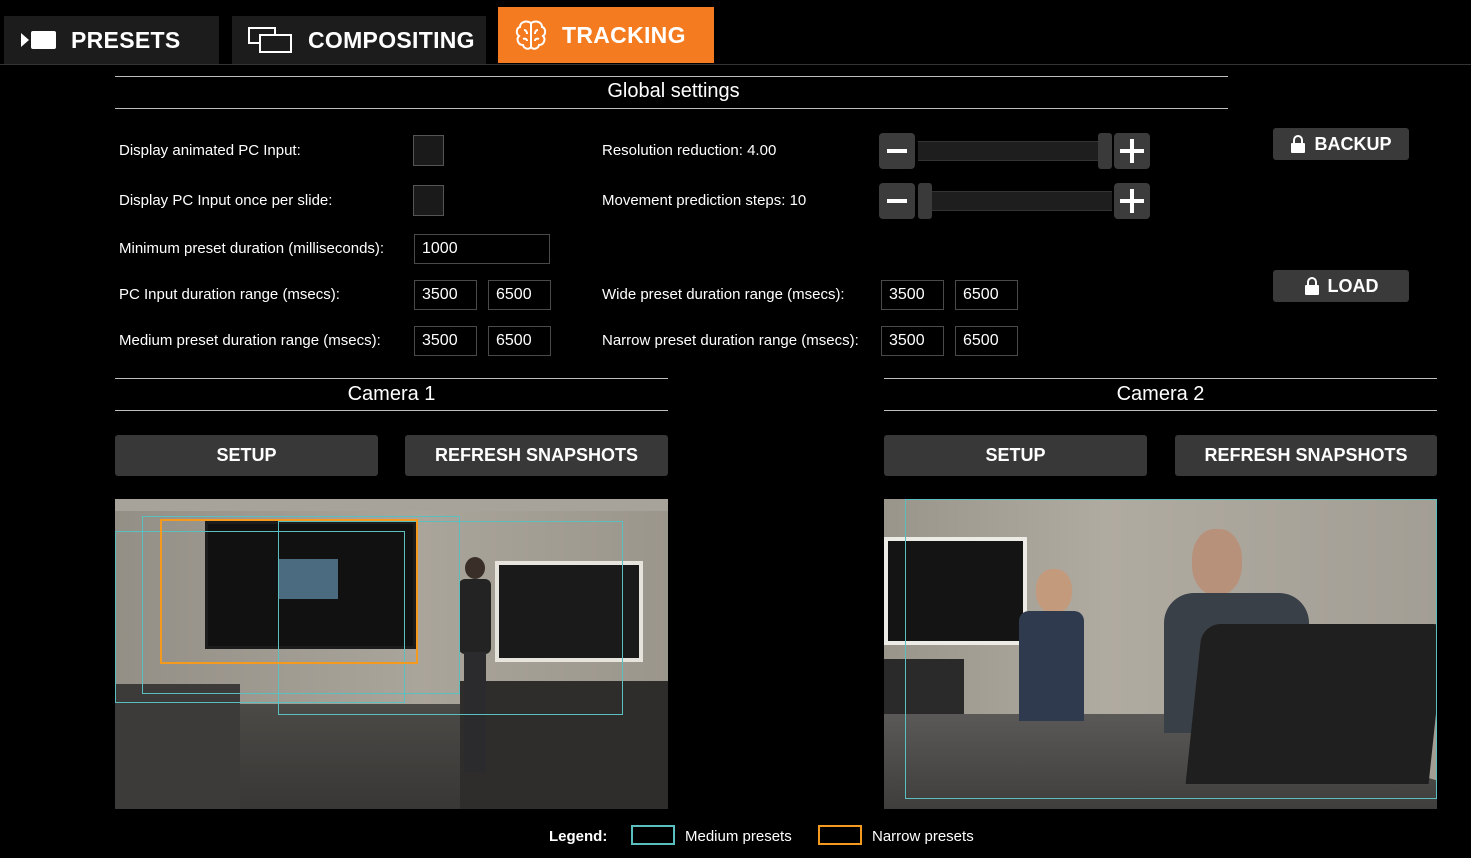 The width and height of the screenshot is (1471, 858). I want to click on camera2-title: Camera 2, so click(1160, 394).